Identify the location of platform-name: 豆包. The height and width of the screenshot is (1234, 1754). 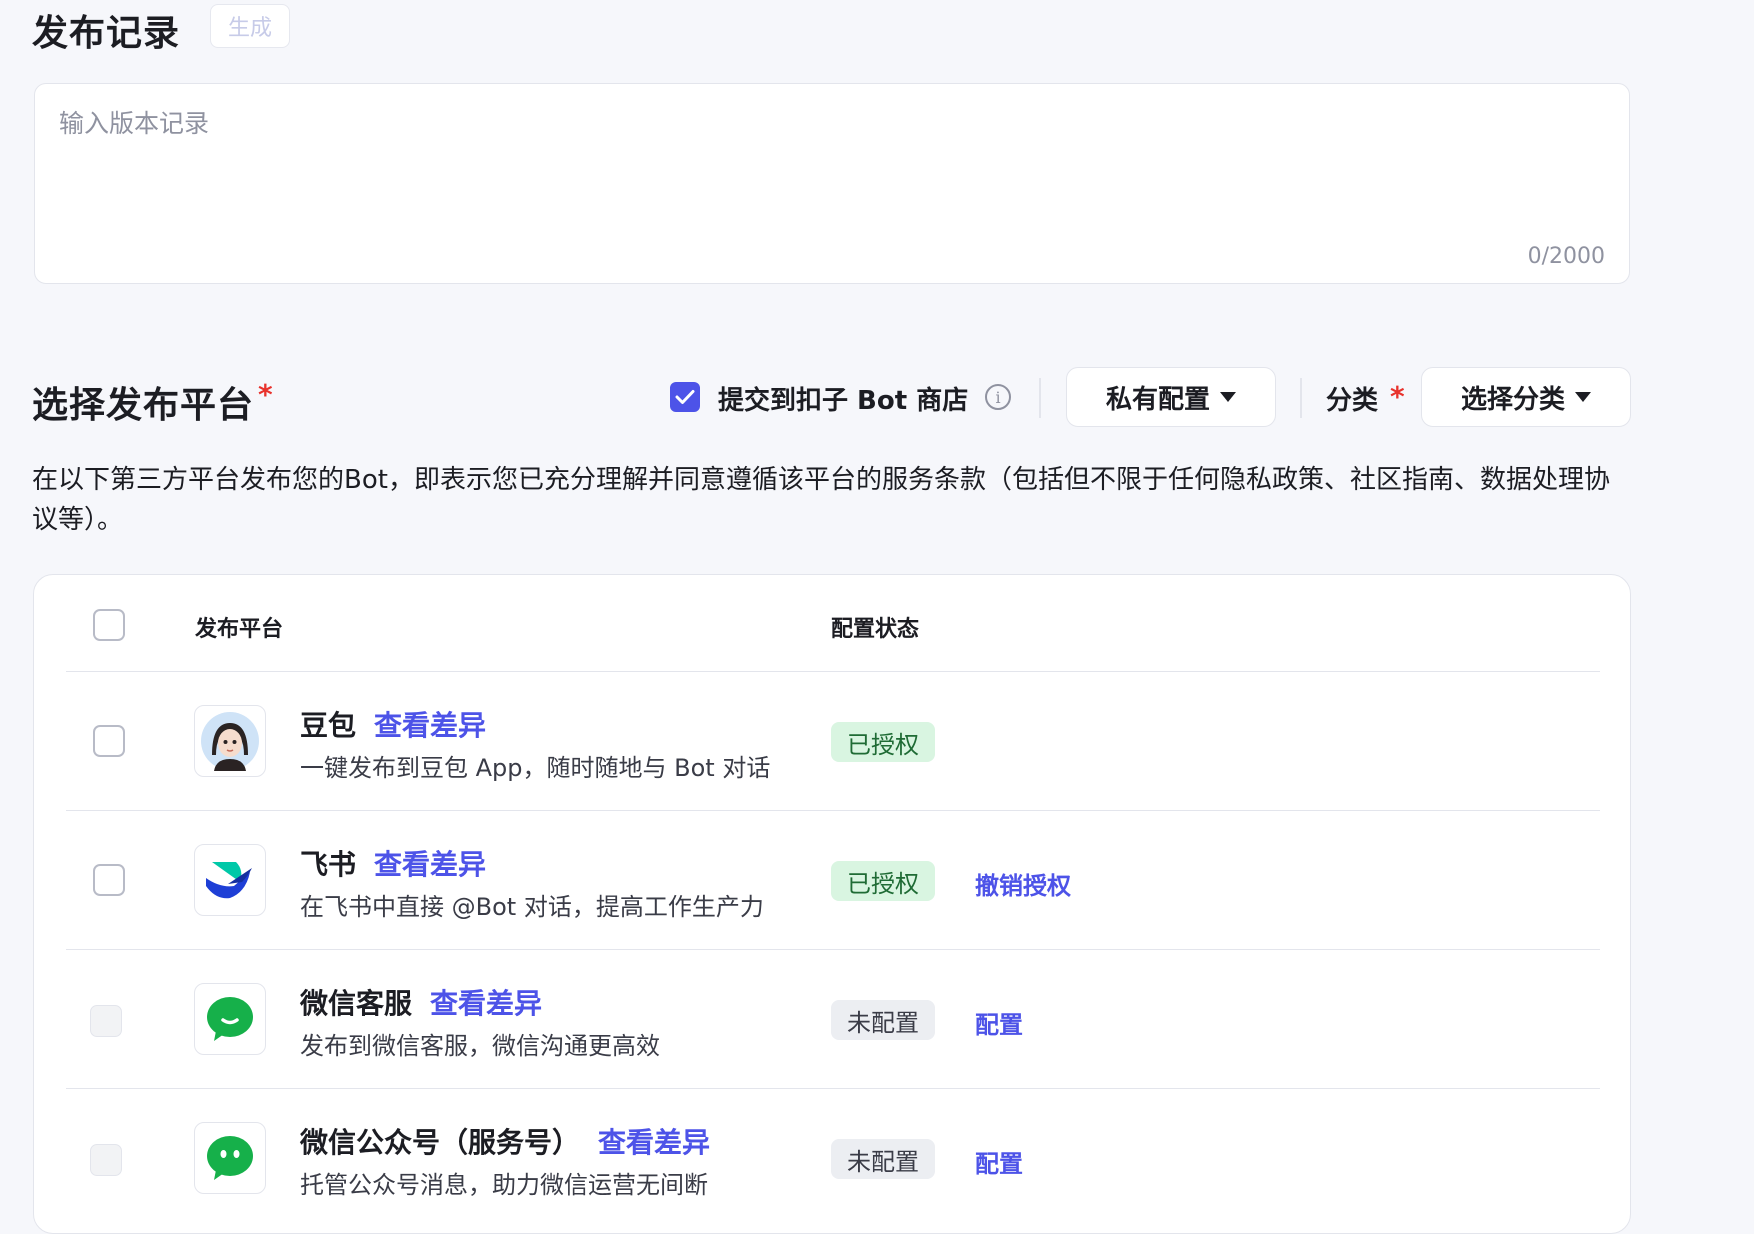
(328, 724).